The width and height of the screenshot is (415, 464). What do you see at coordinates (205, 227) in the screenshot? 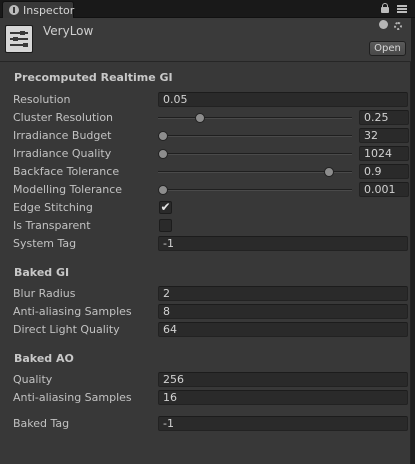
I see `row-is-transparent: Is Transparent` at bounding box center [205, 227].